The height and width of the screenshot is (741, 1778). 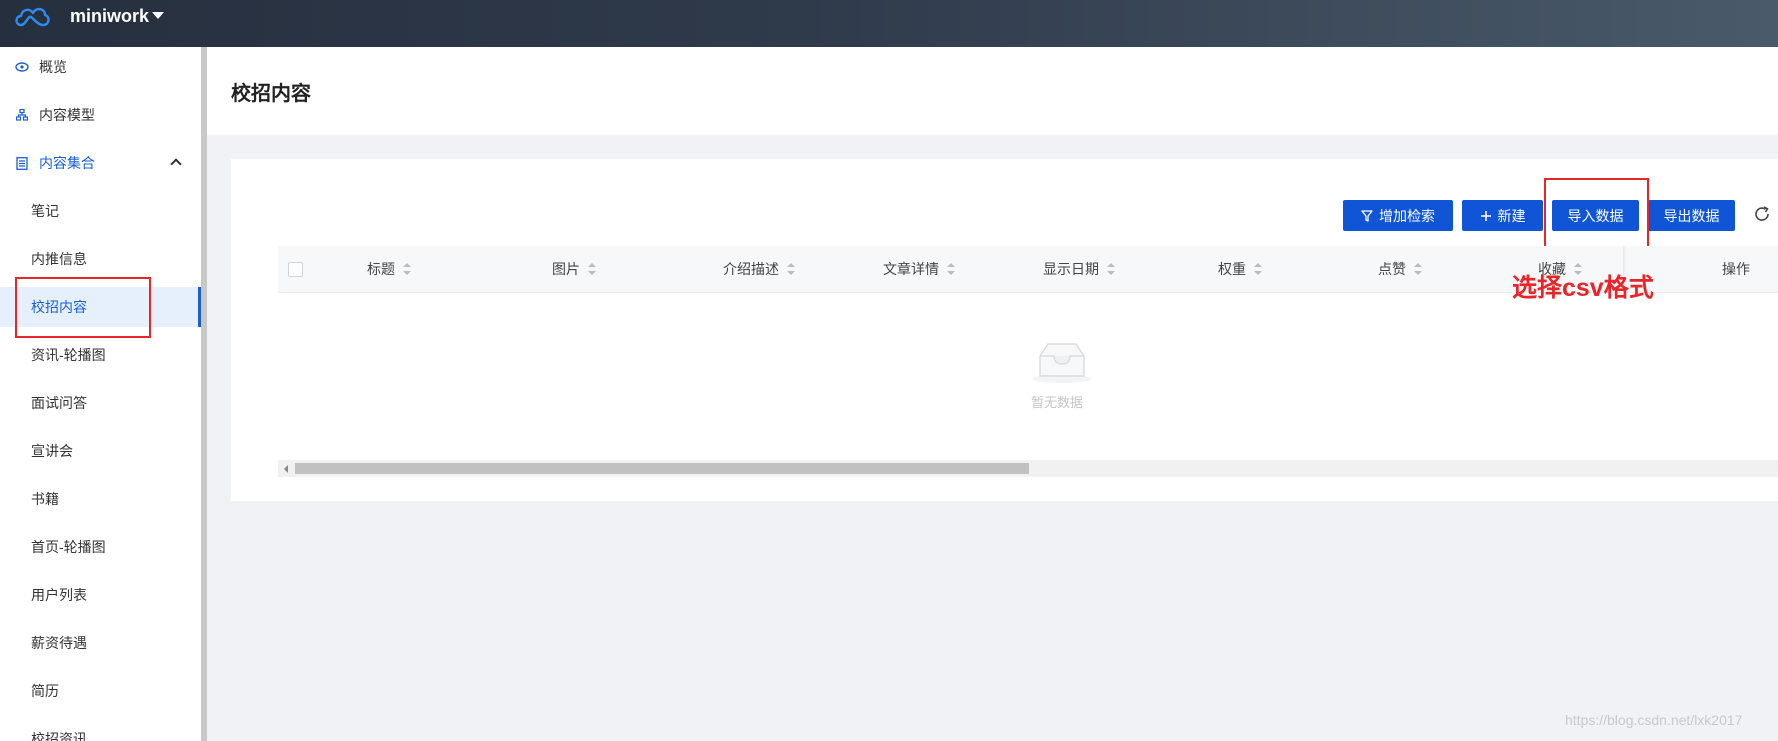 What do you see at coordinates (1654, 720) in the screenshot?
I see `watermark: https://blog.csdn.net/lxk2017` at bounding box center [1654, 720].